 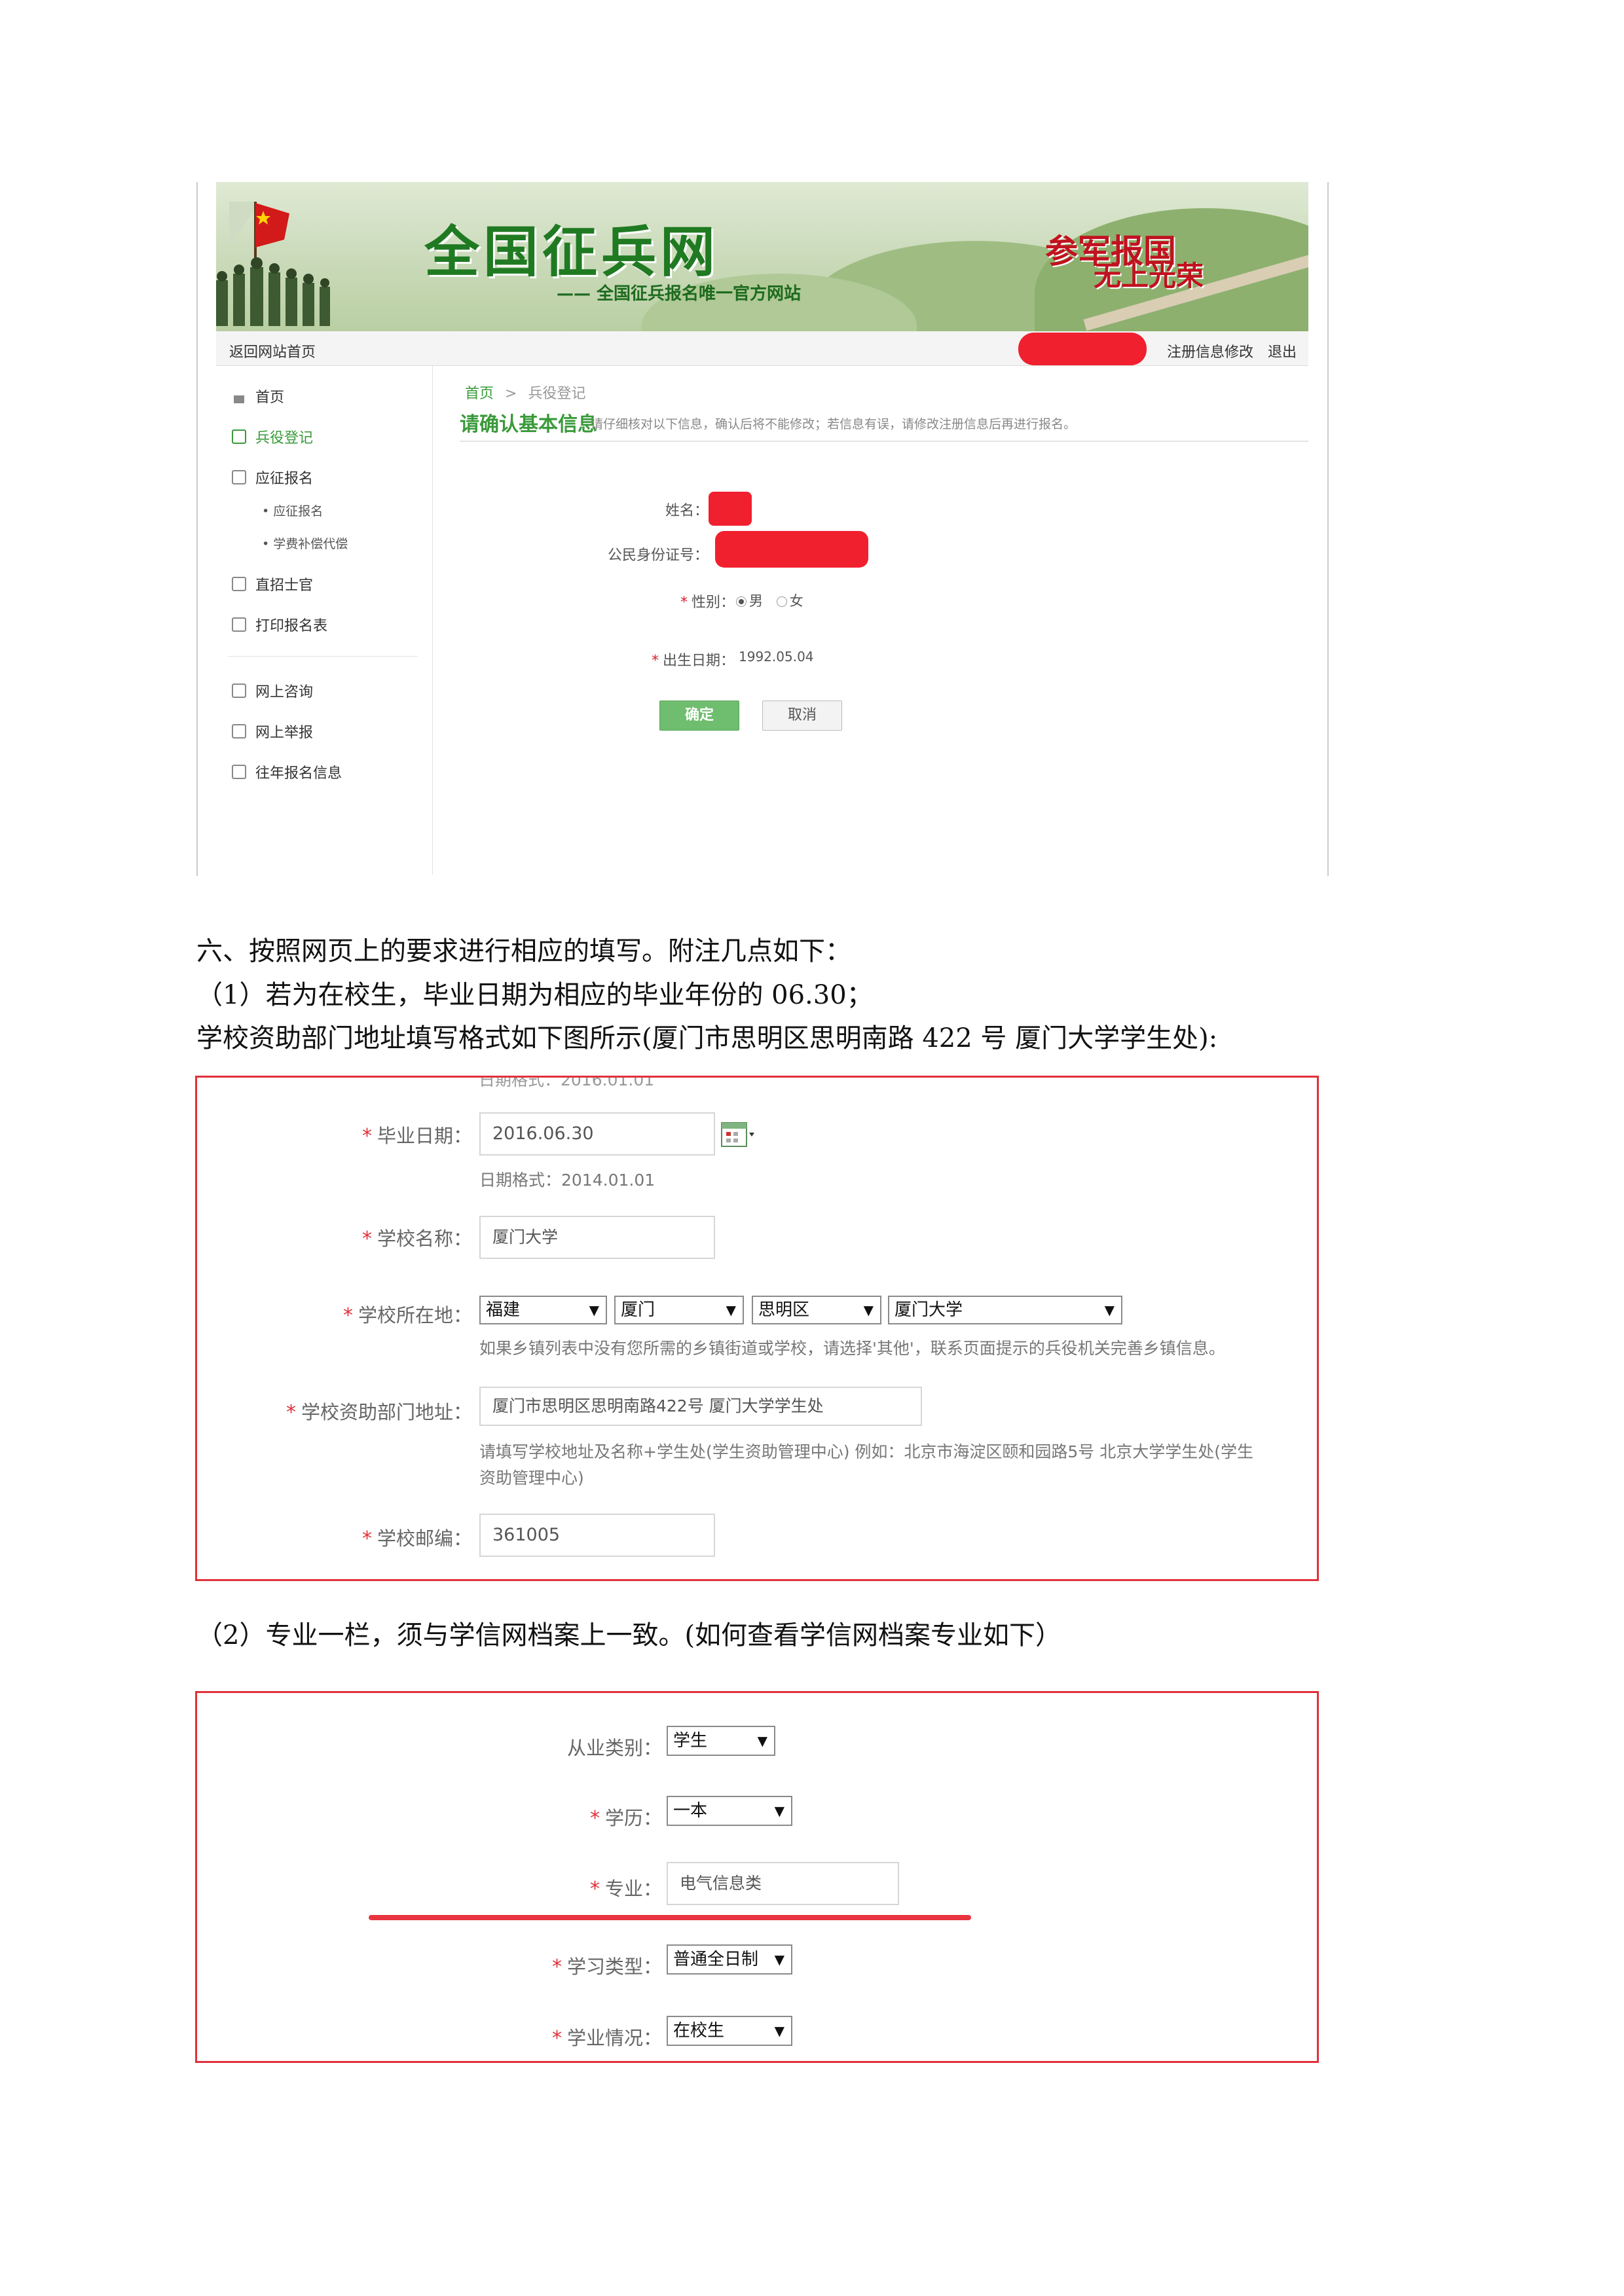 I want to click on sidebar-subitem-apply: • 应征报名, so click(x=292, y=510).